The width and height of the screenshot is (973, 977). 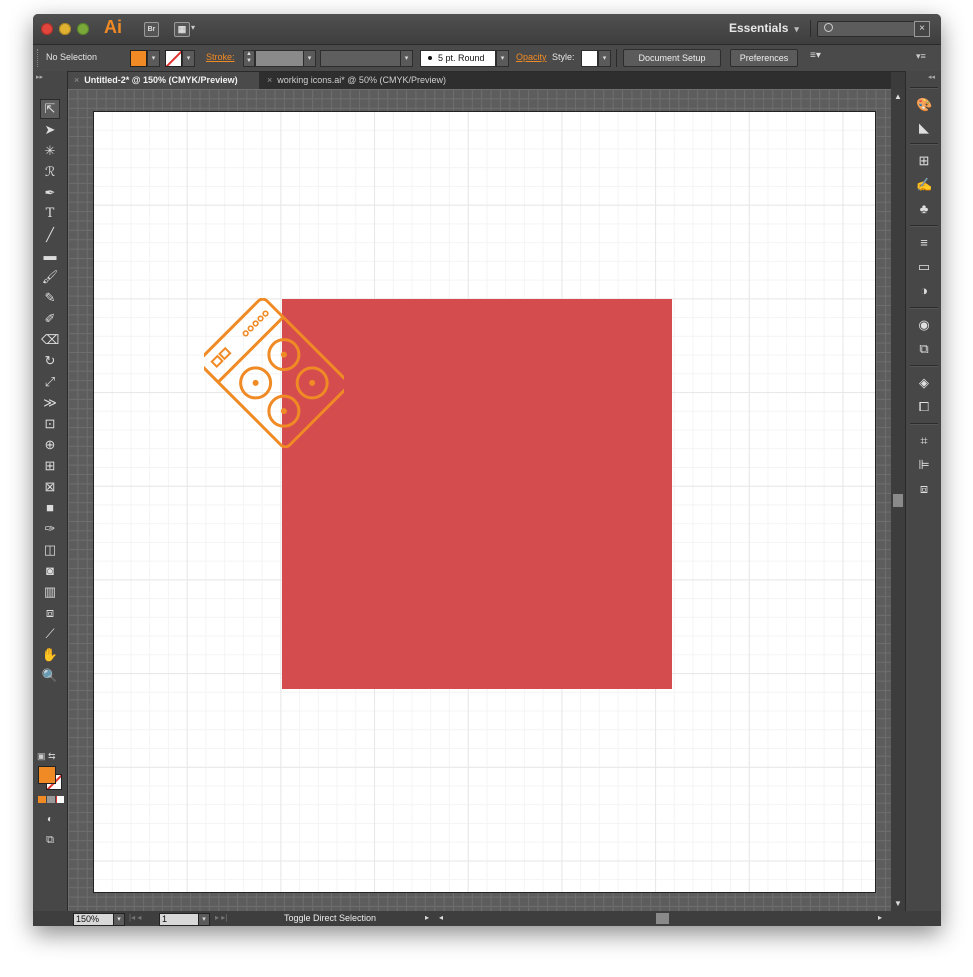 I want to click on collapse-panel-icon: ▸▸, so click(x=39, y=77).